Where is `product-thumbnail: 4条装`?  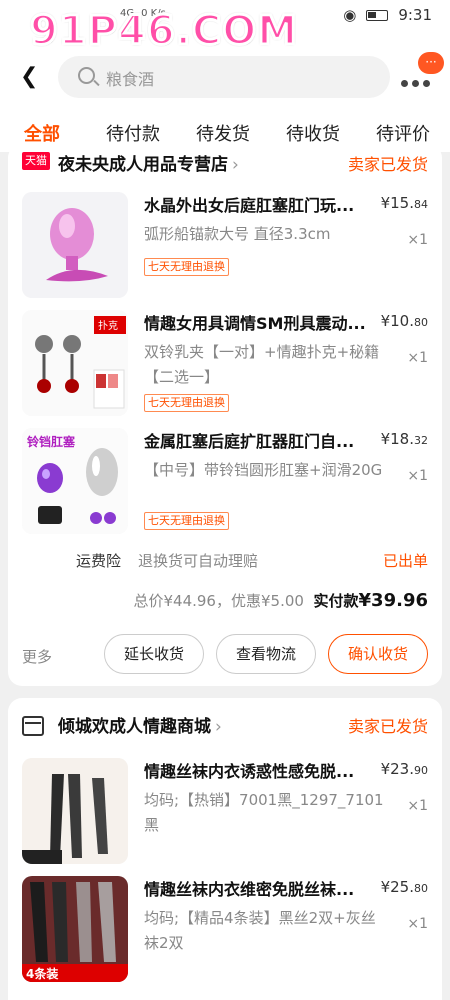
product-thumbnail: 4条装 is located at coordinates (75, 929).